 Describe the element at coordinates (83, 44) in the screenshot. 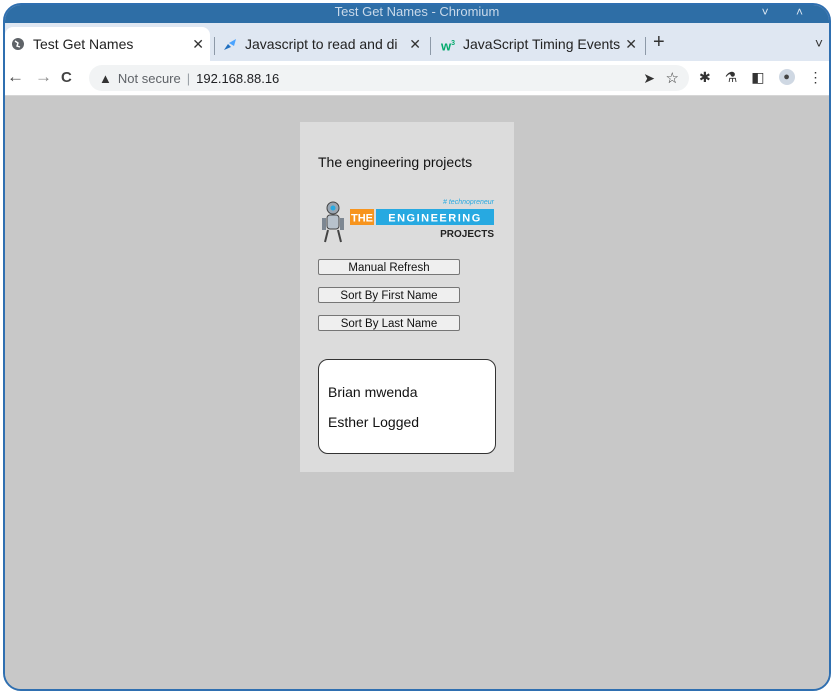

I see `tab-label: Test Get Names` at that location.